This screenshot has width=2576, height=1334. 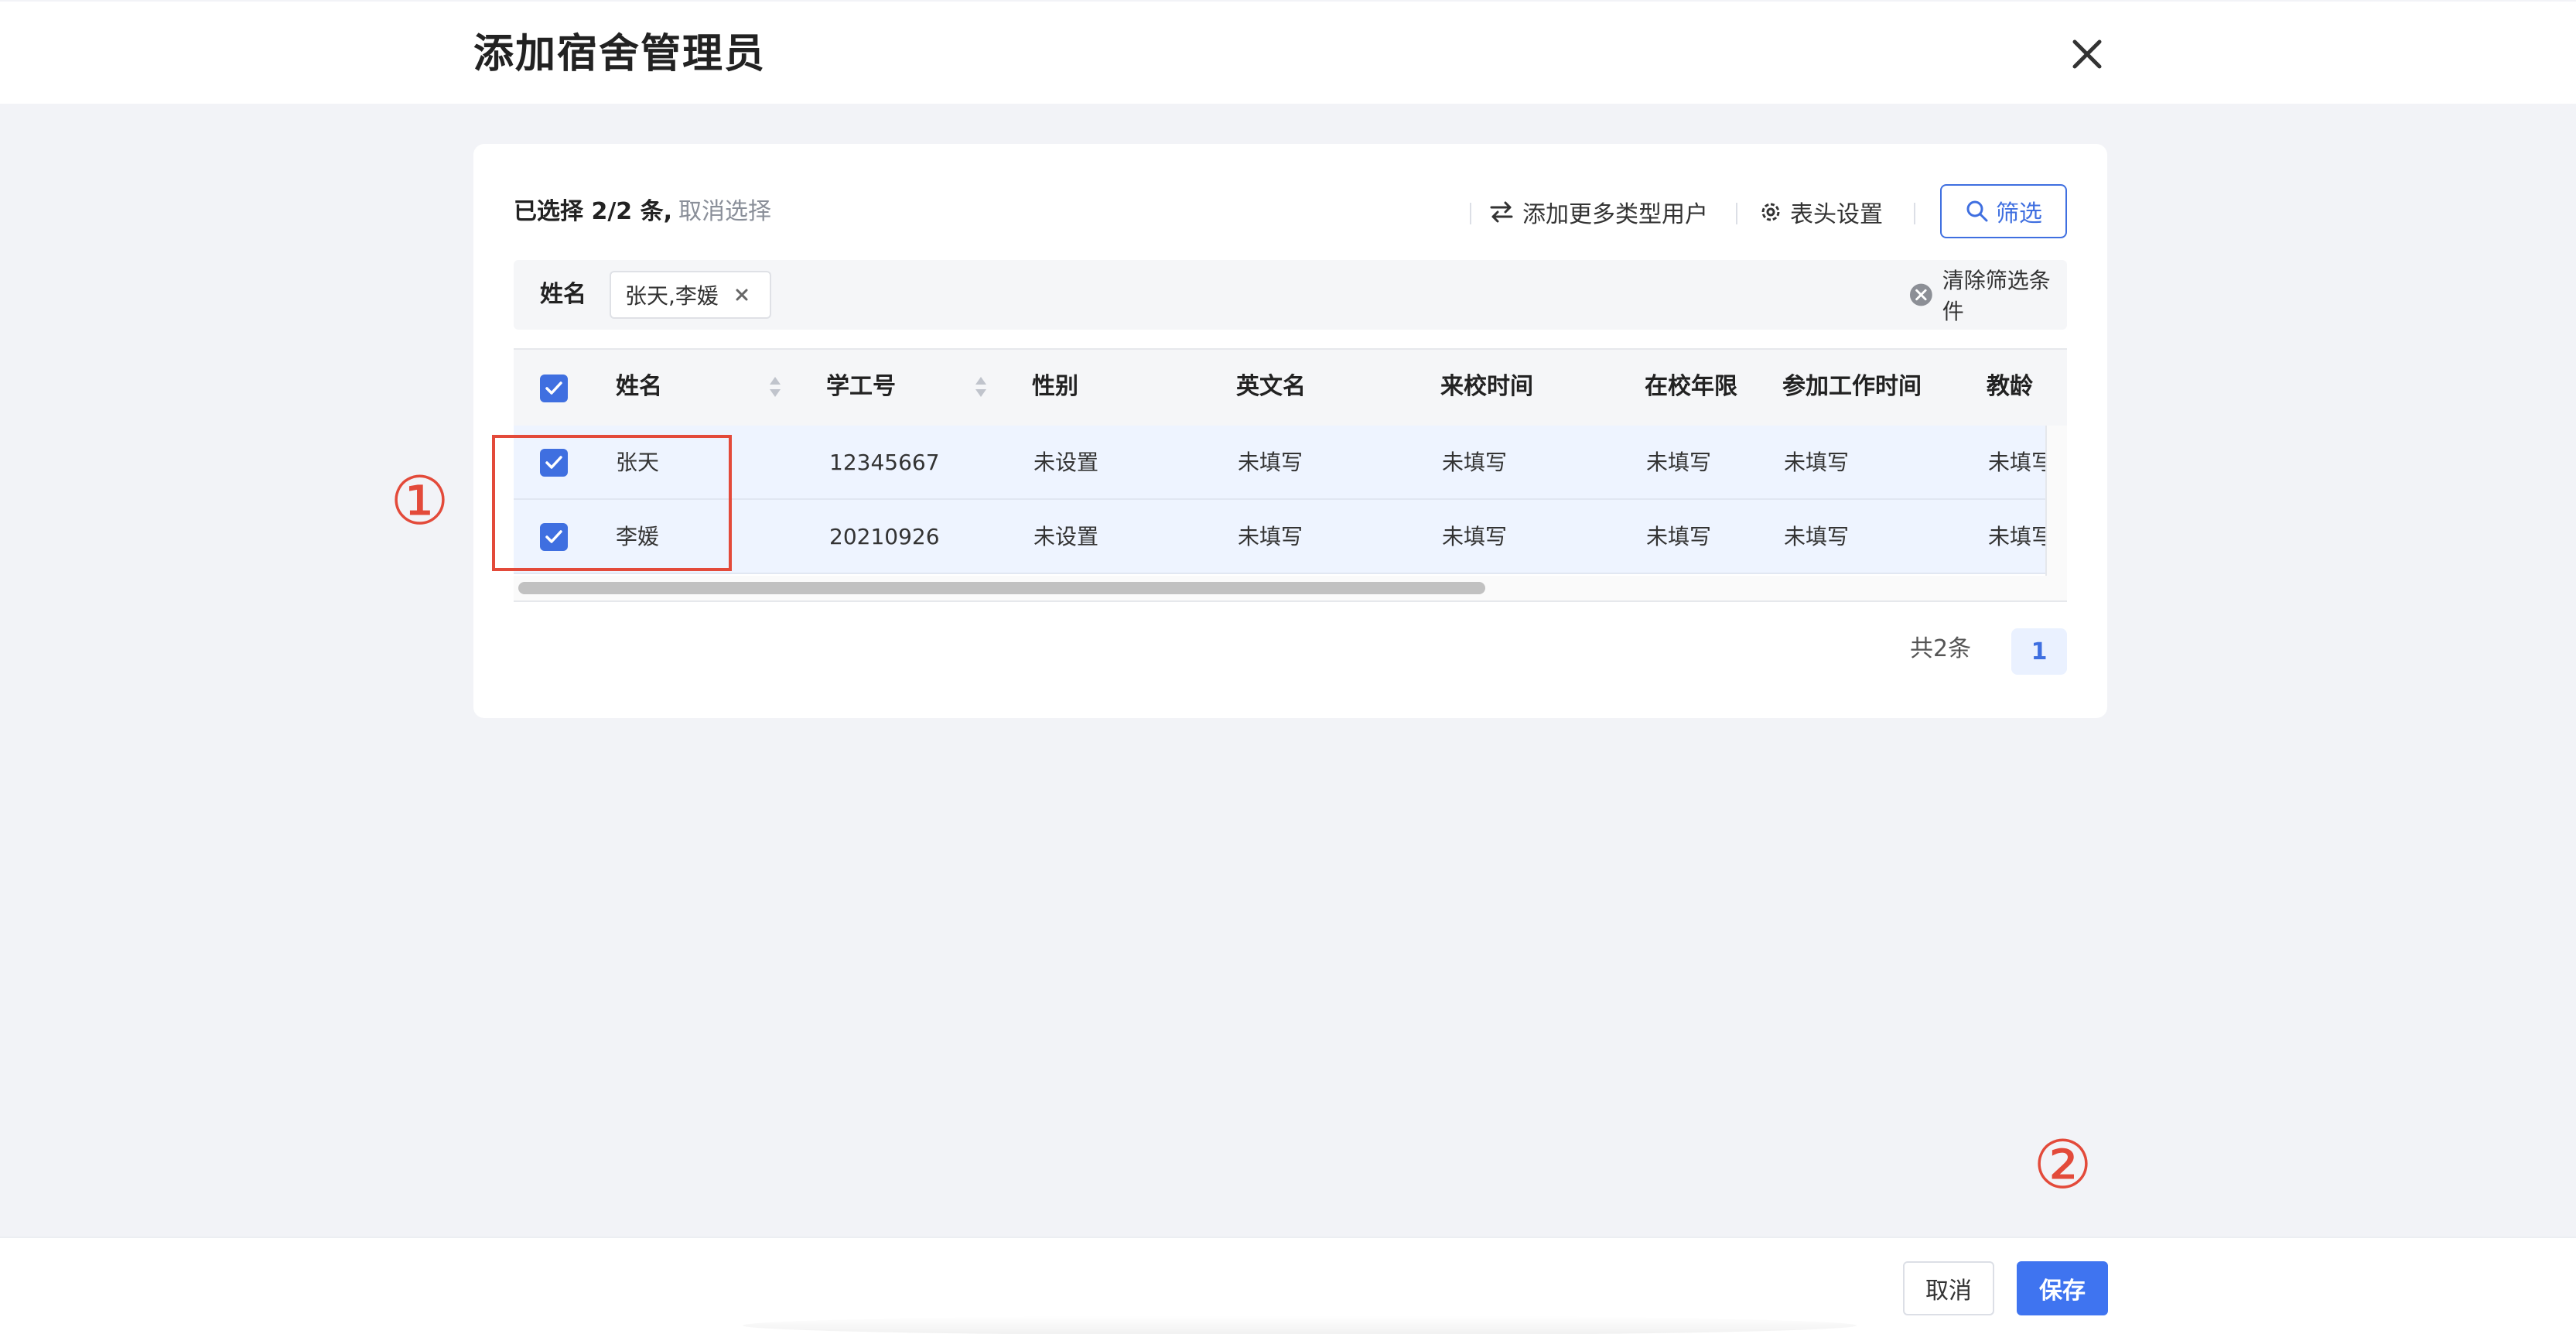 I want to click on clear-filters-button: 清除筛选条件, so click(x=1988, y=296).